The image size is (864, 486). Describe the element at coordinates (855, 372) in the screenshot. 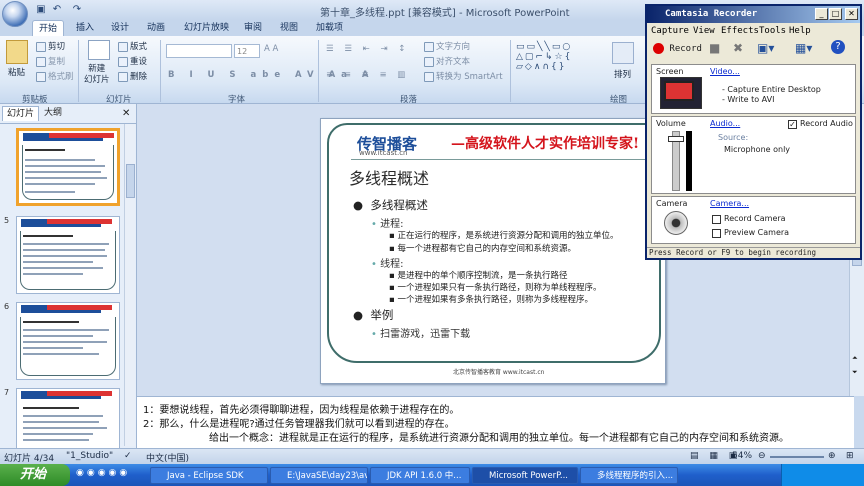

I see `next-slide-icon: ⏷` at that location.